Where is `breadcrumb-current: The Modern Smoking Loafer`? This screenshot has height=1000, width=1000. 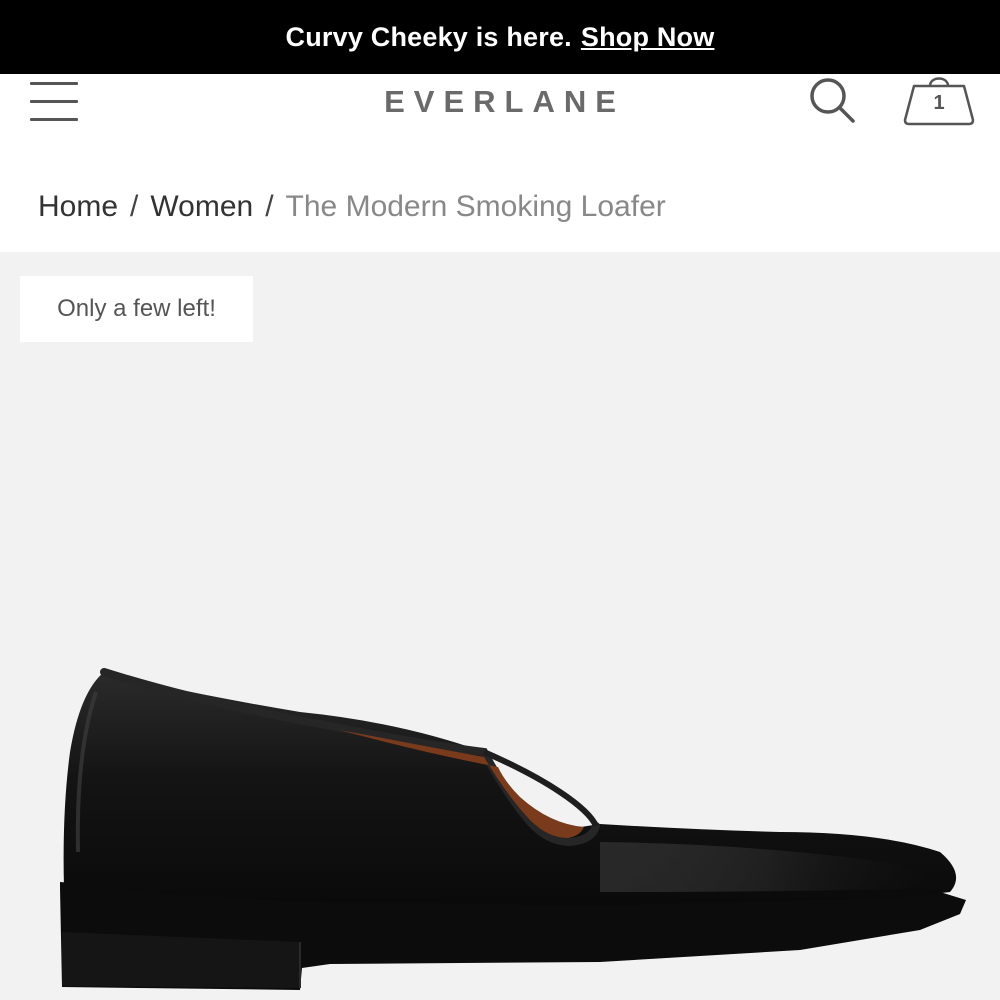 breadcrumb-current: The Modern Smoking Loafer is located at coordinates (475, 206).